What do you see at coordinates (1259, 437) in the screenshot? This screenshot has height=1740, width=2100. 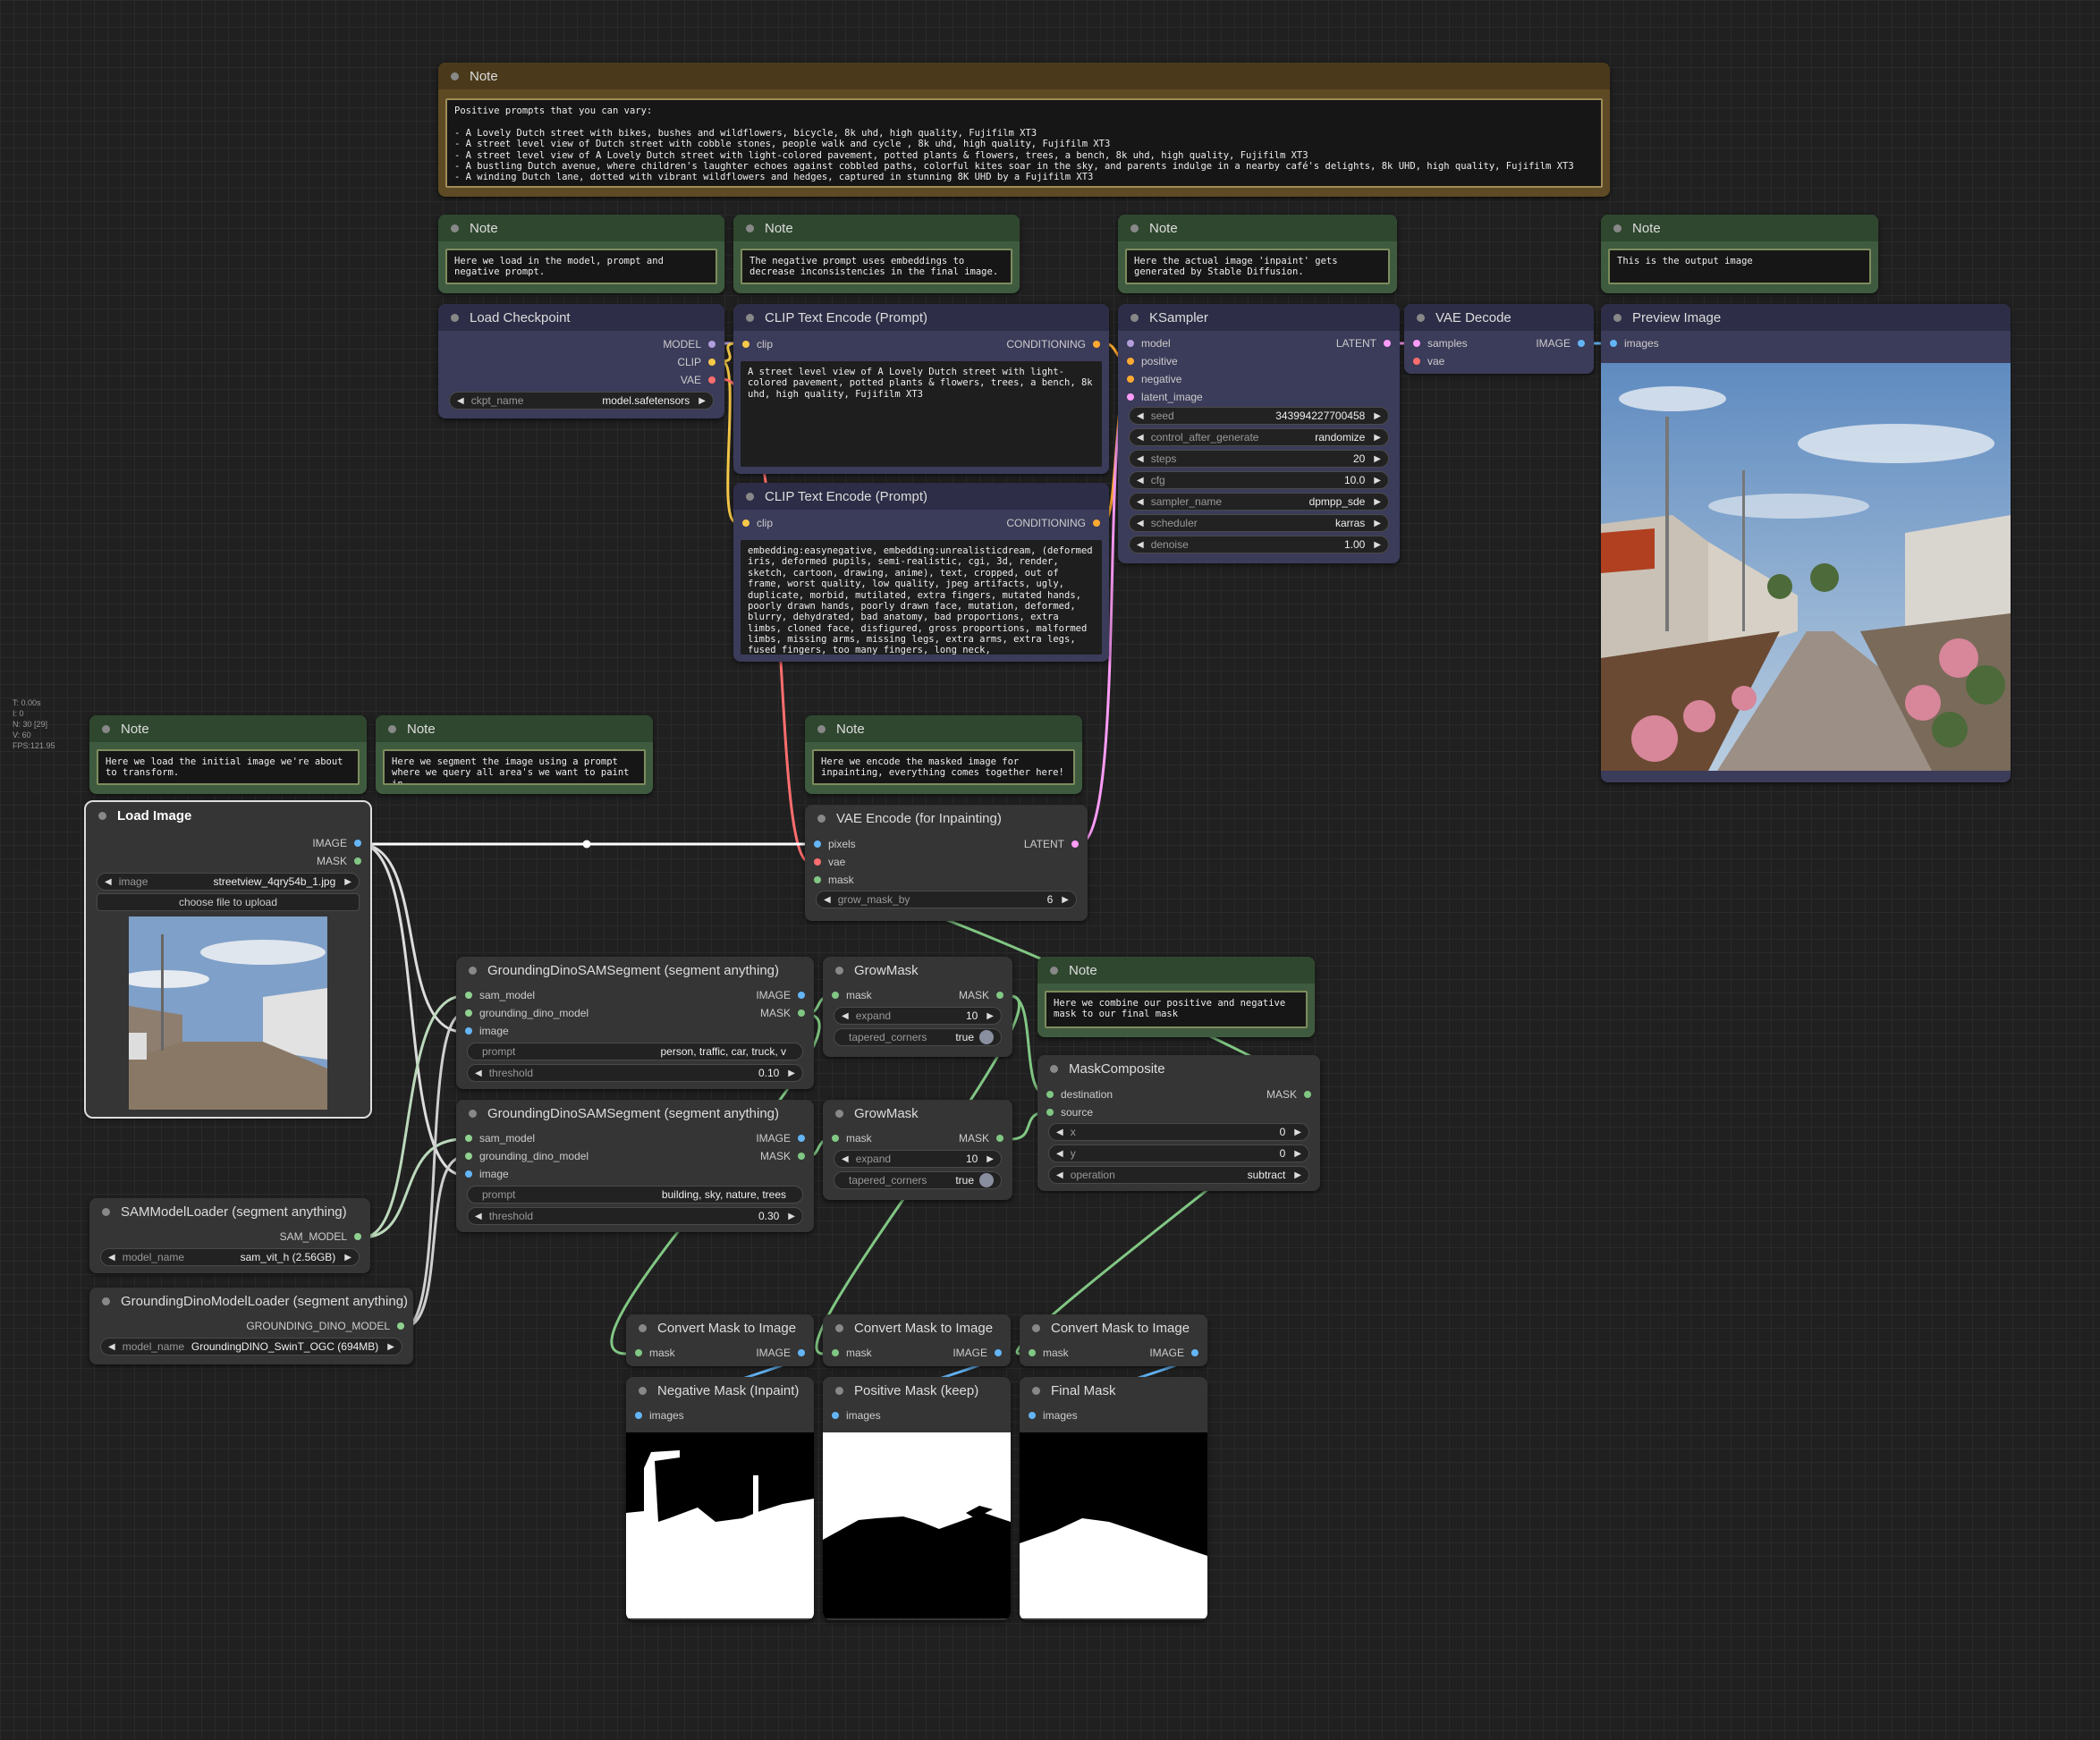 I see `control-after-generate-widget: ◀ control_after_generate randomize ▶` at bounding box center [1259, 437].